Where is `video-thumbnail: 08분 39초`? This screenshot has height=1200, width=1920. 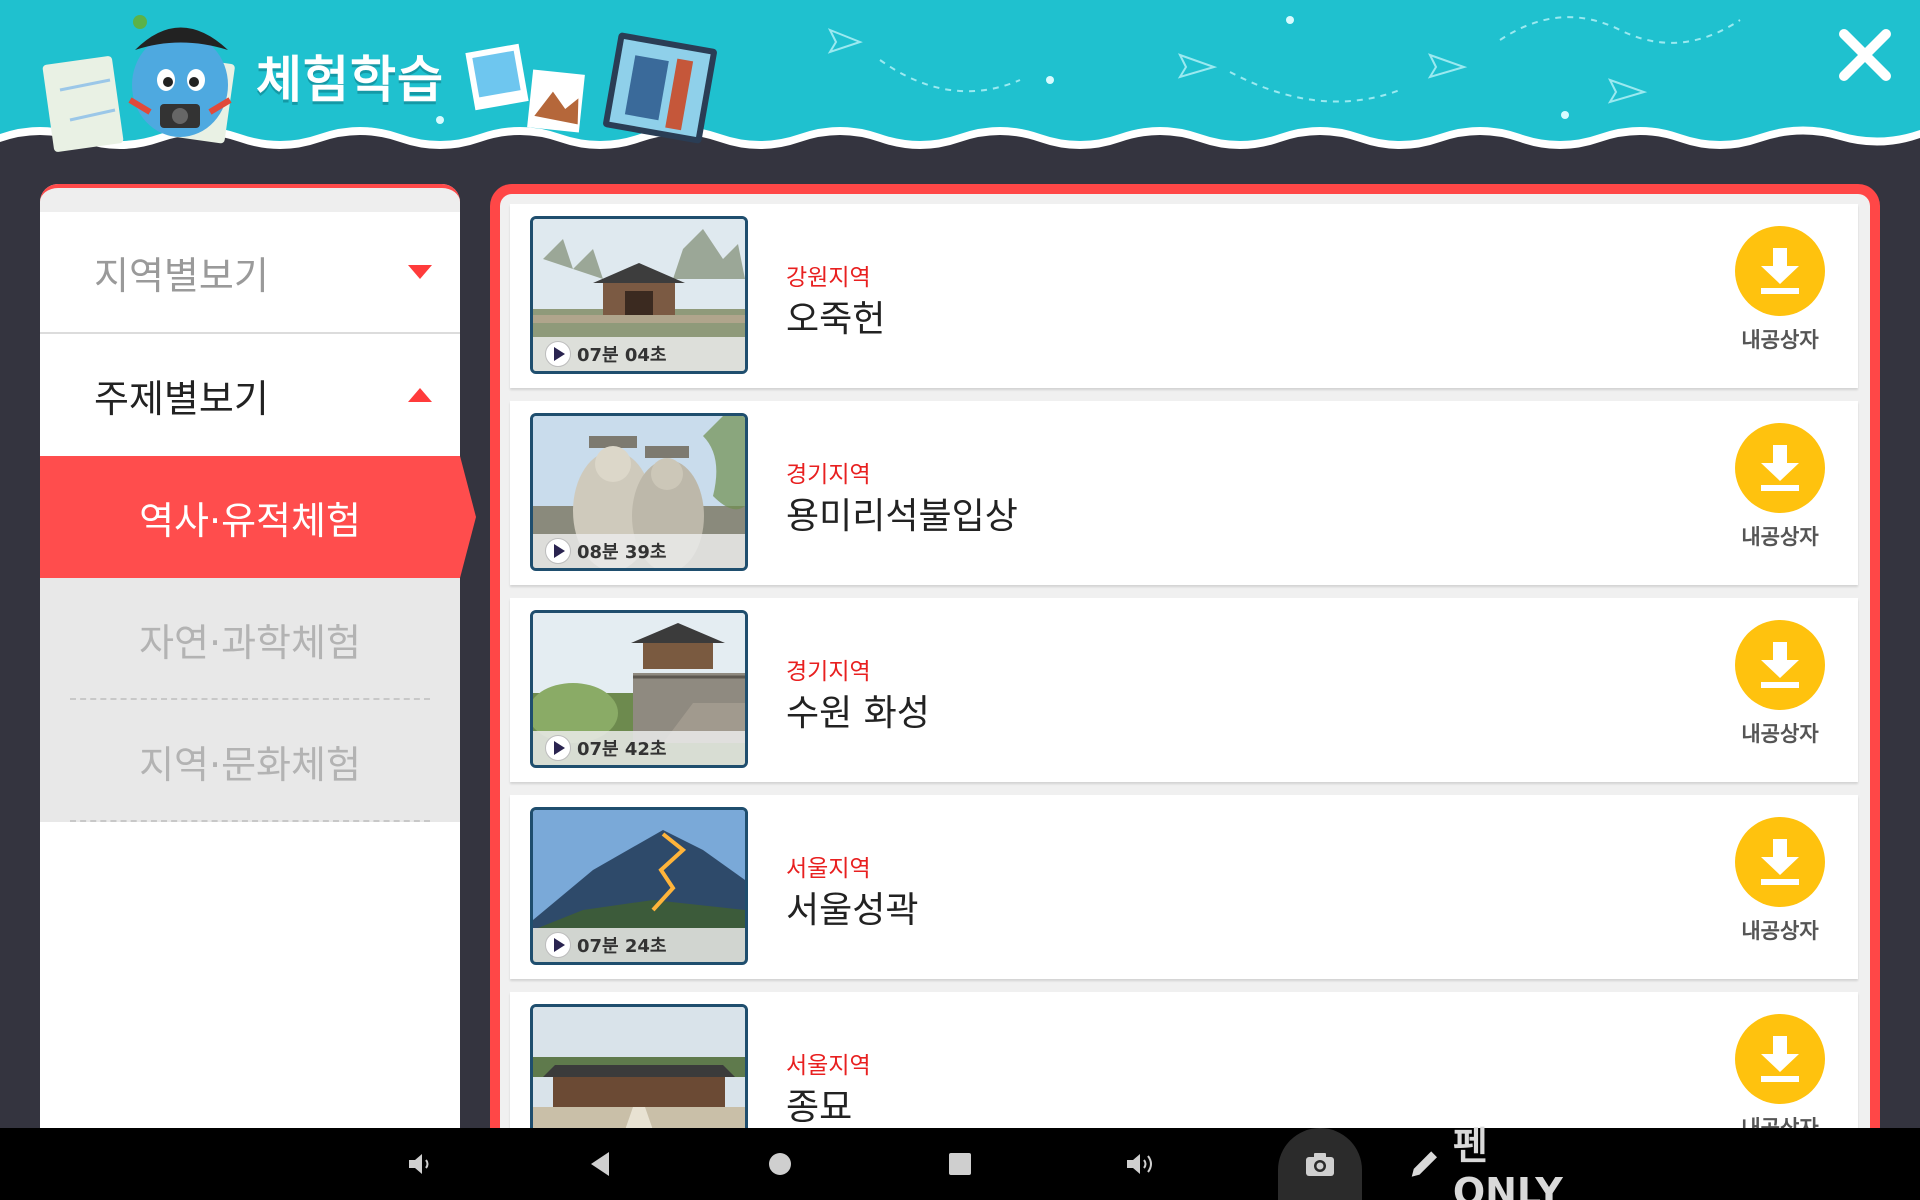
video-thumbnail: 08분 39초 is located at coordinates (639, 492).